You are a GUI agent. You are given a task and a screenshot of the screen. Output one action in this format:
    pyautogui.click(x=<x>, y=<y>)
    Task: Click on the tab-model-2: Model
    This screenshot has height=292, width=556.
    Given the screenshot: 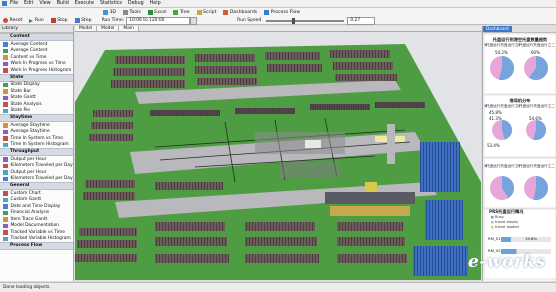 What is the action you would take?
    pyautogui.click(x=108, y=28)
    